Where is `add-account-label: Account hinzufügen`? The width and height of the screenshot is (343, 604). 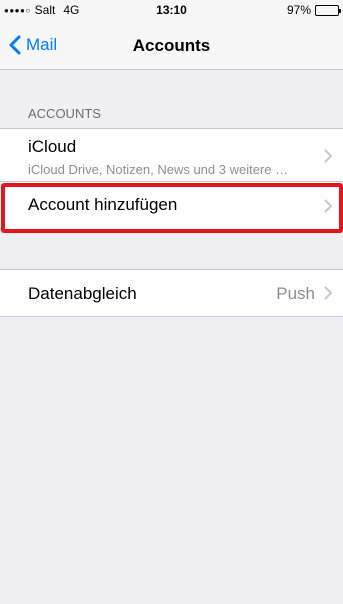 add-account-label: Account hinzufügen is located at coordinates (103, 204).